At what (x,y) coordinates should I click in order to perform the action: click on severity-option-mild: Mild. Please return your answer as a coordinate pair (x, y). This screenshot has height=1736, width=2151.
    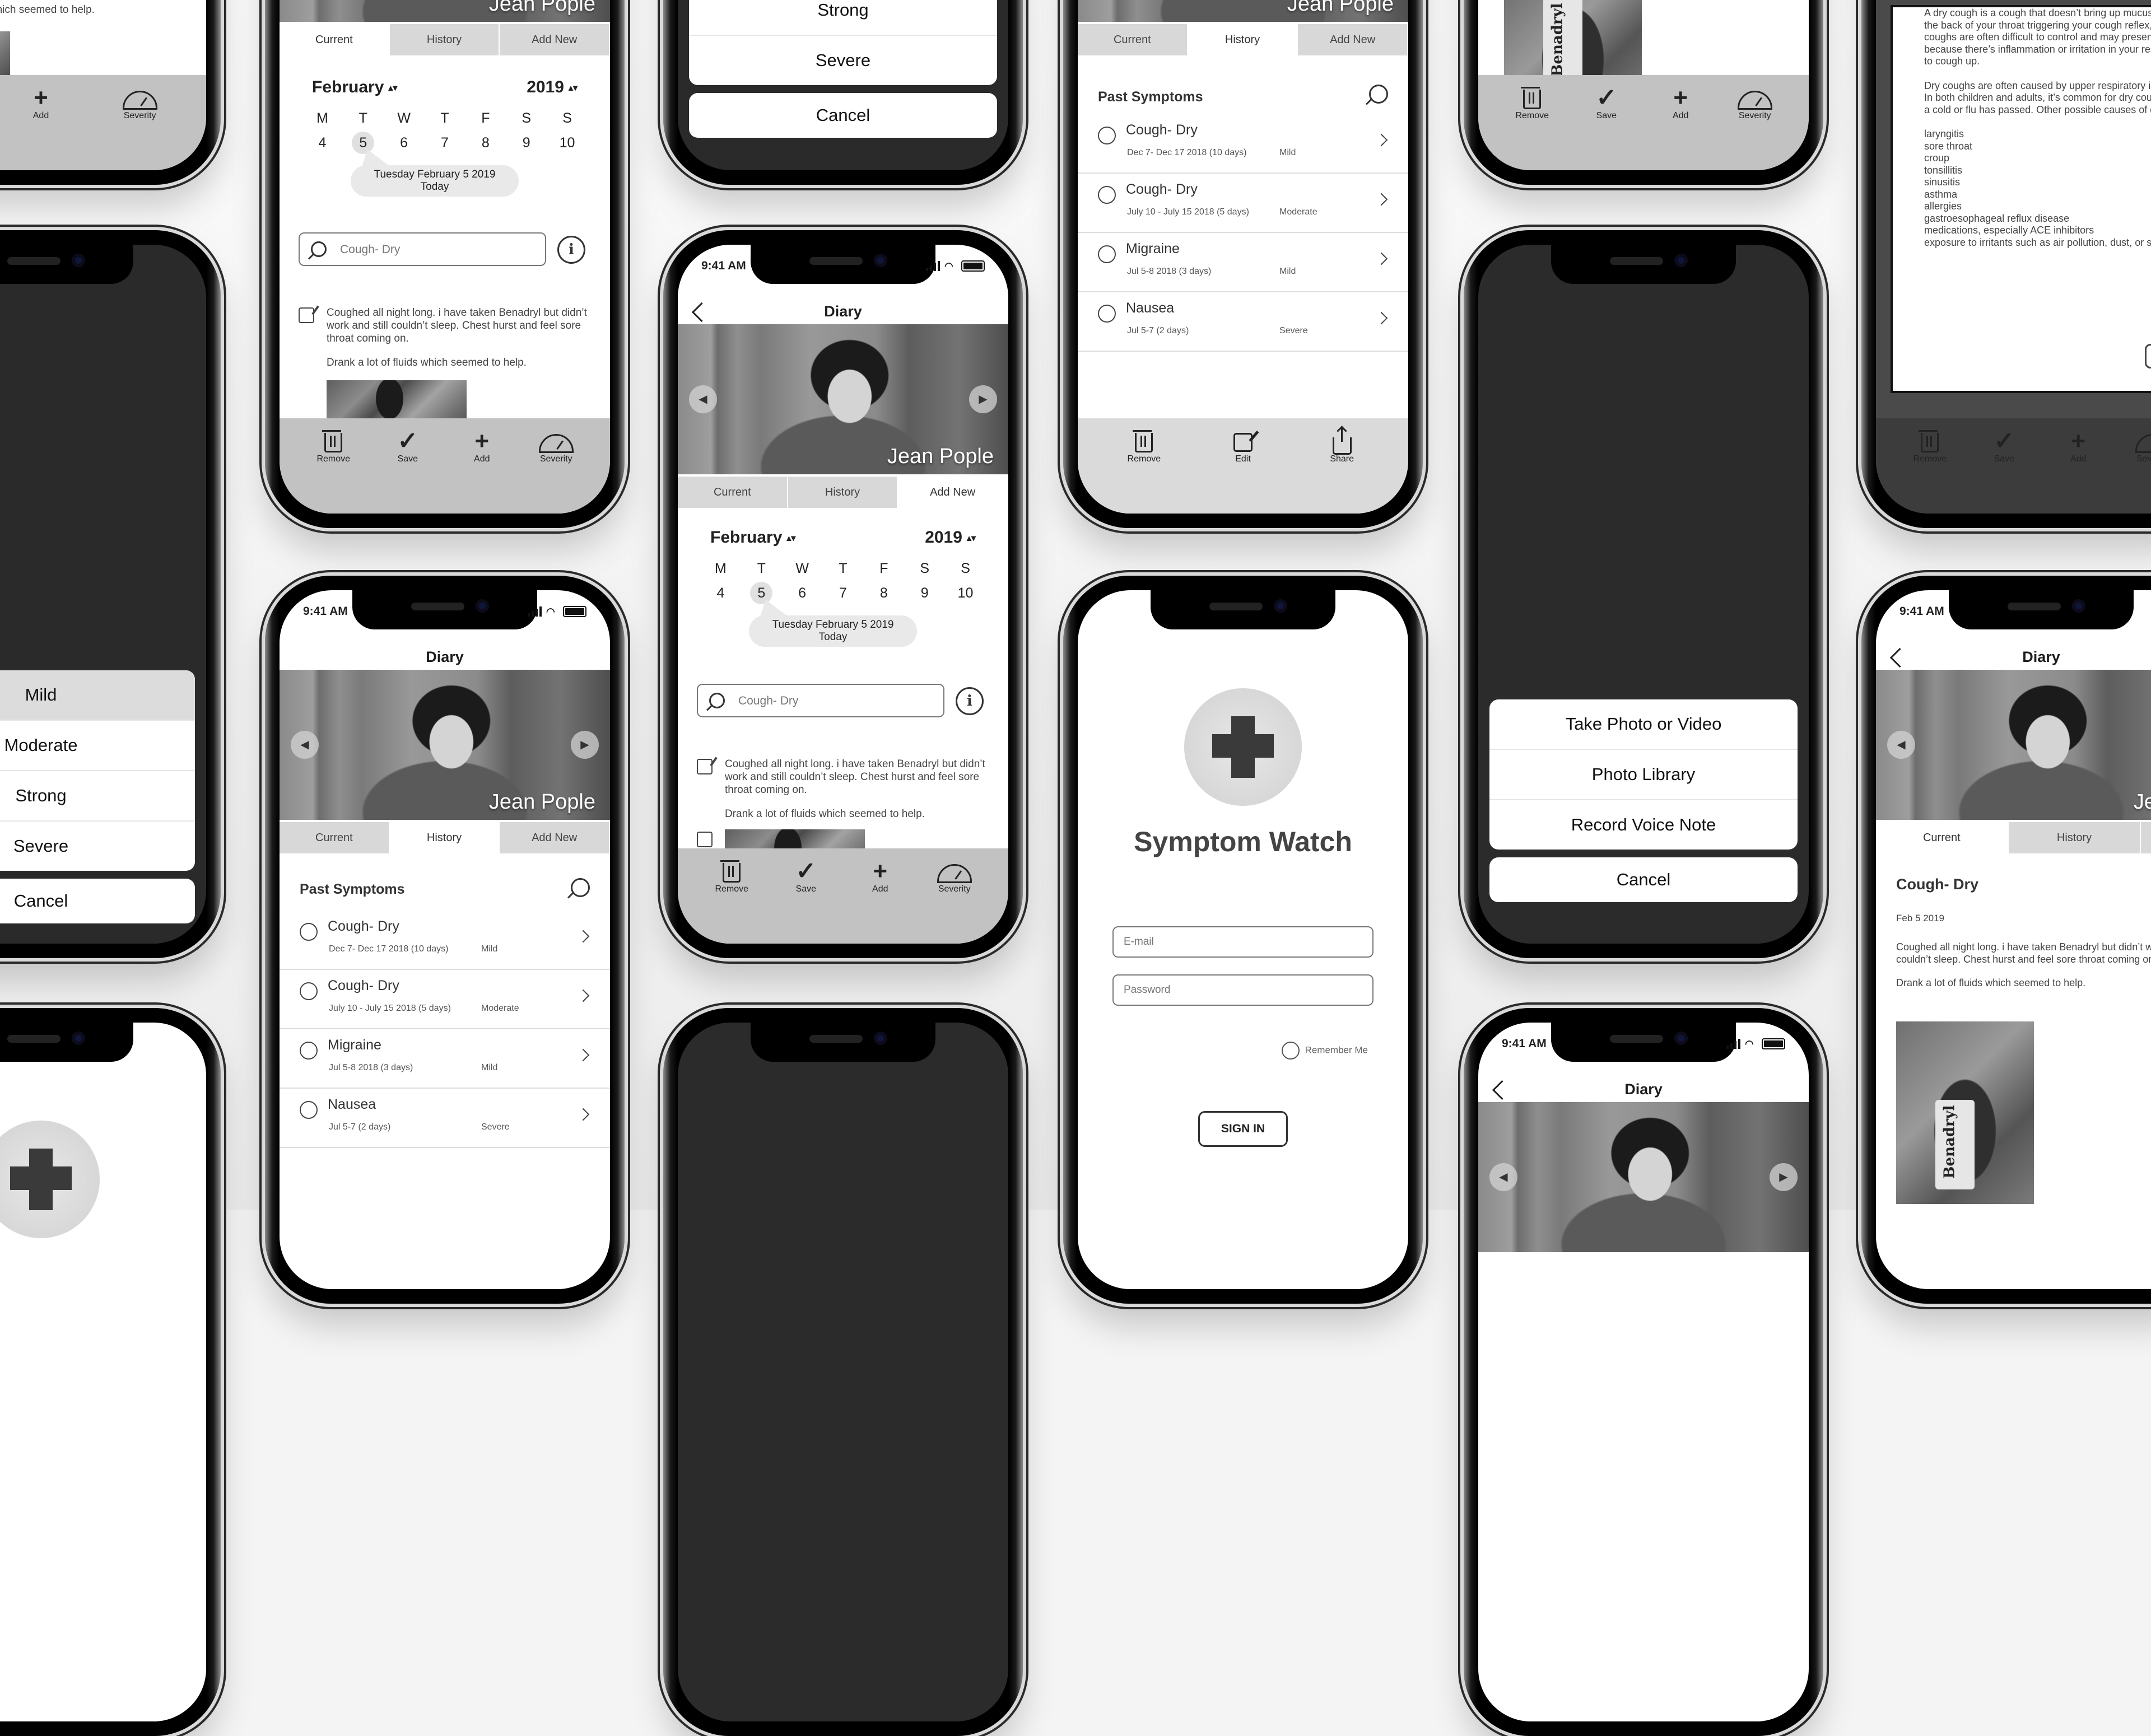
    Looking at the image, I should click on (97, 696).